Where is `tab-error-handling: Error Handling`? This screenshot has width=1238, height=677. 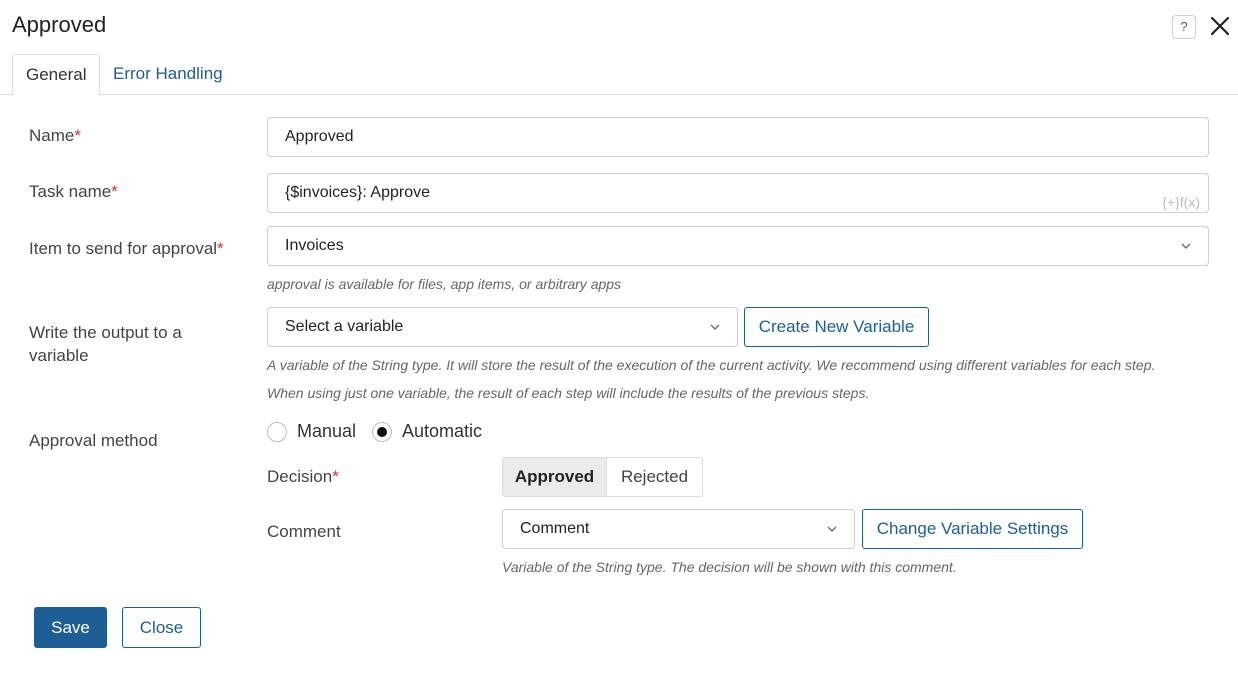
tab-error-handling: Error Handling is located at coordinates (168, 74).